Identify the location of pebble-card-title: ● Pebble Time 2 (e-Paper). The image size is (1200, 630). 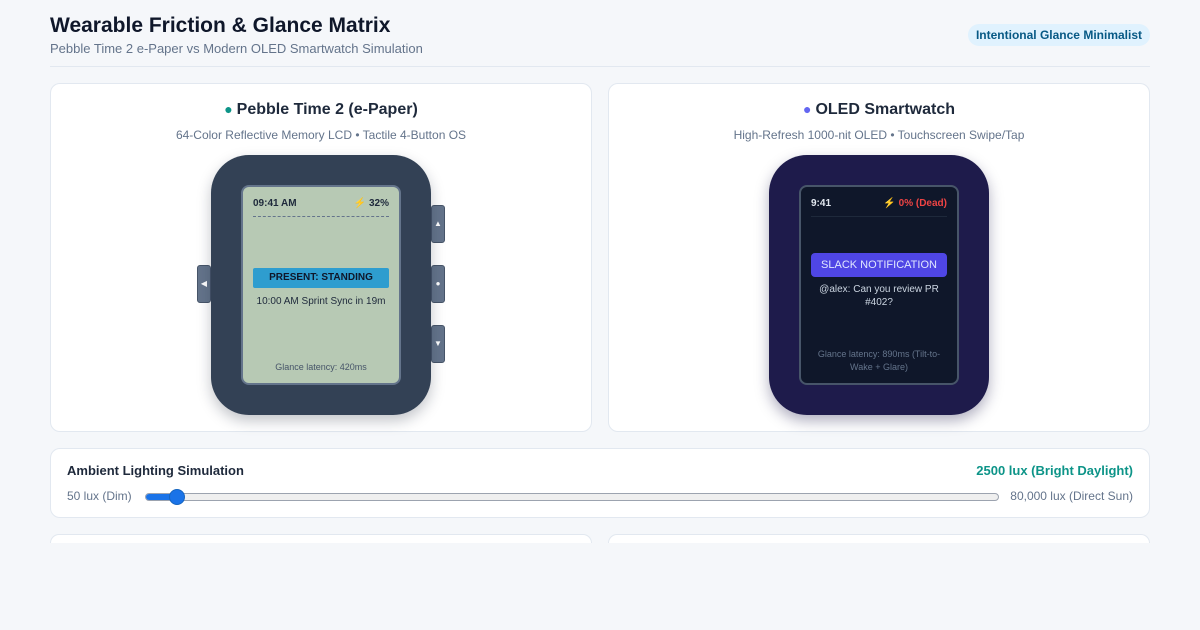
(321, 110).